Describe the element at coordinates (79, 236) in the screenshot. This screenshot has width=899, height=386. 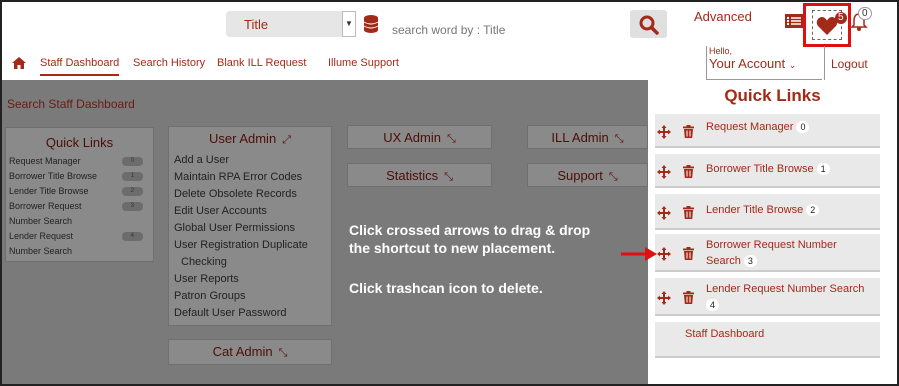
I see `list-item: Lender Request 4` at that location.